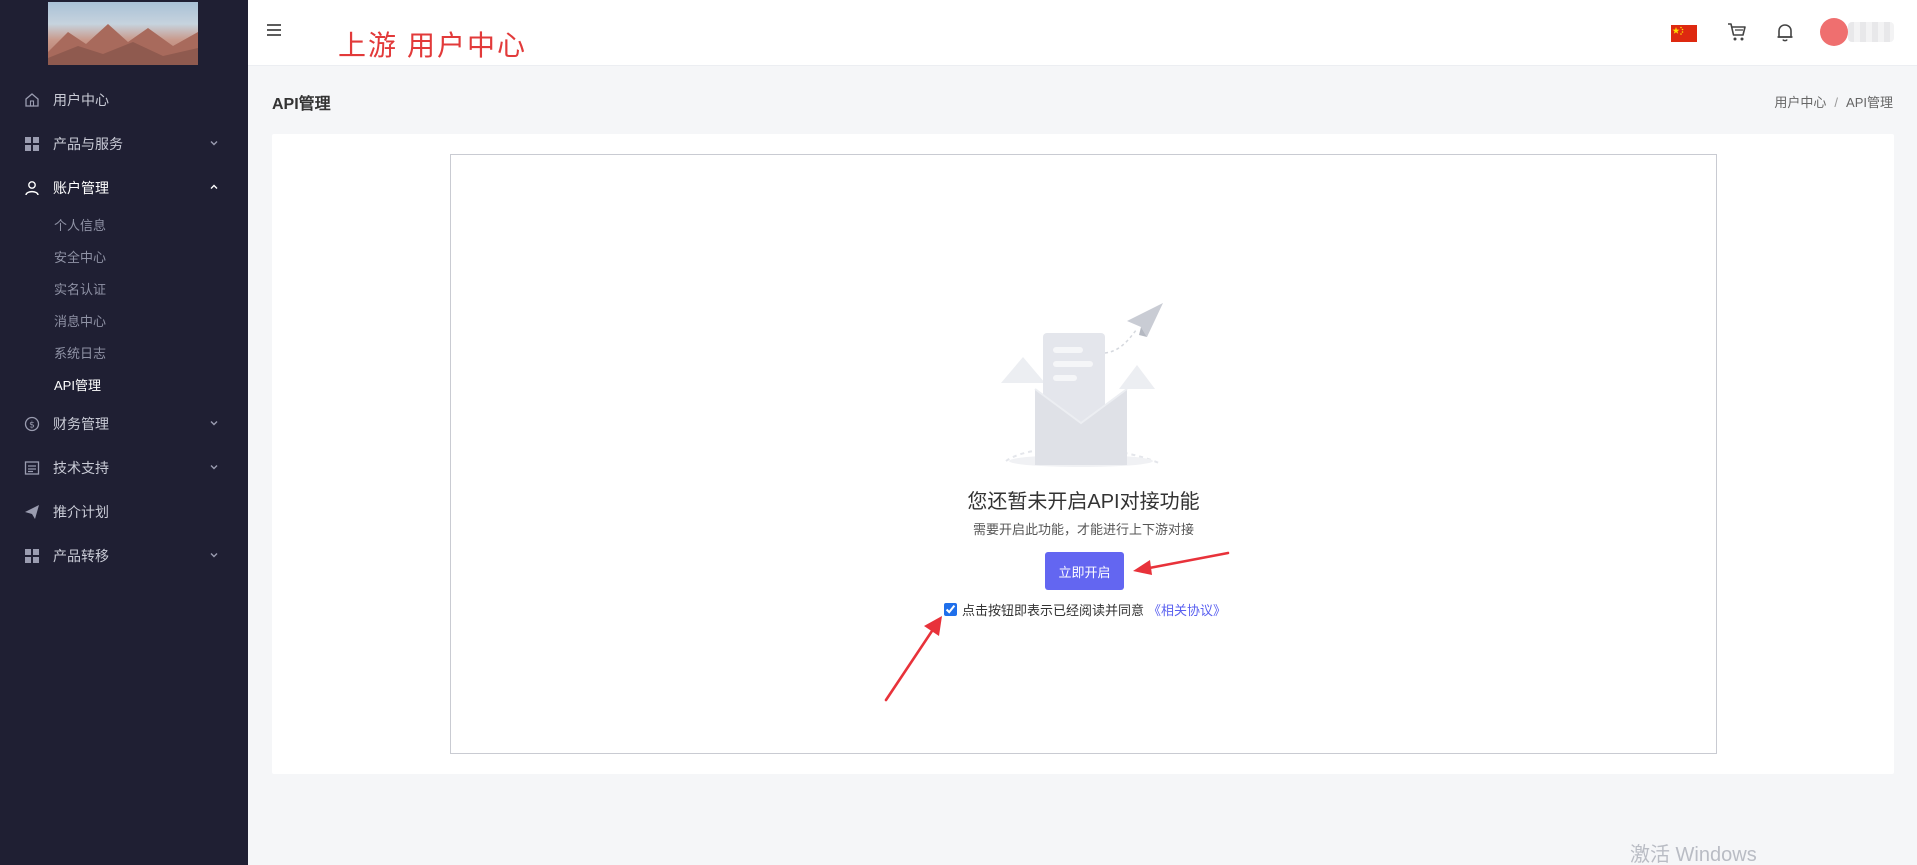  Describe the element at coordinates (1737, 32) in the screenshot. I see `cart-icon` at that location.